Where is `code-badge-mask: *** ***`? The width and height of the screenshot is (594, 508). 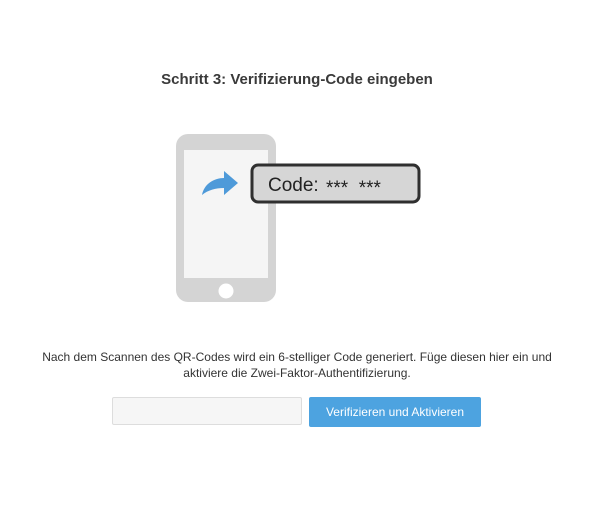 code-badge-mask: *** *** is located at coordinates (354, 188).